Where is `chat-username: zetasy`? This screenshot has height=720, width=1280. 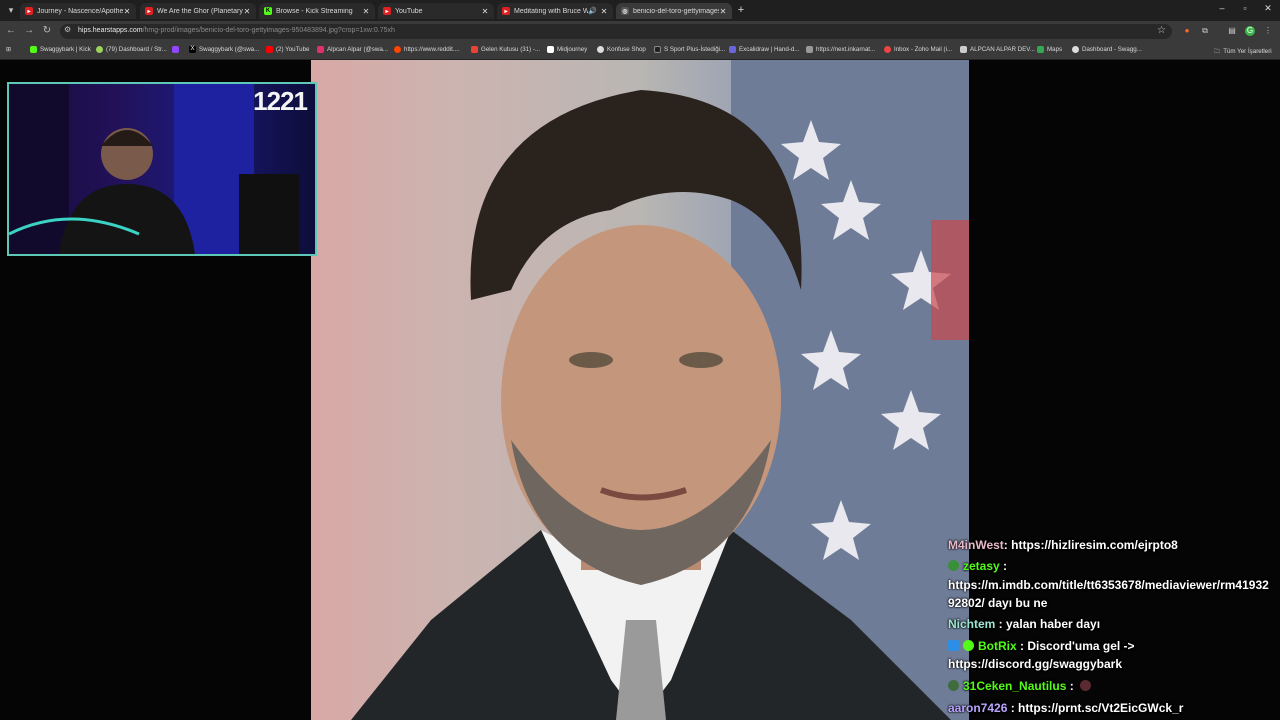
chat-username: zetasy is located at coordinates (981, 566).